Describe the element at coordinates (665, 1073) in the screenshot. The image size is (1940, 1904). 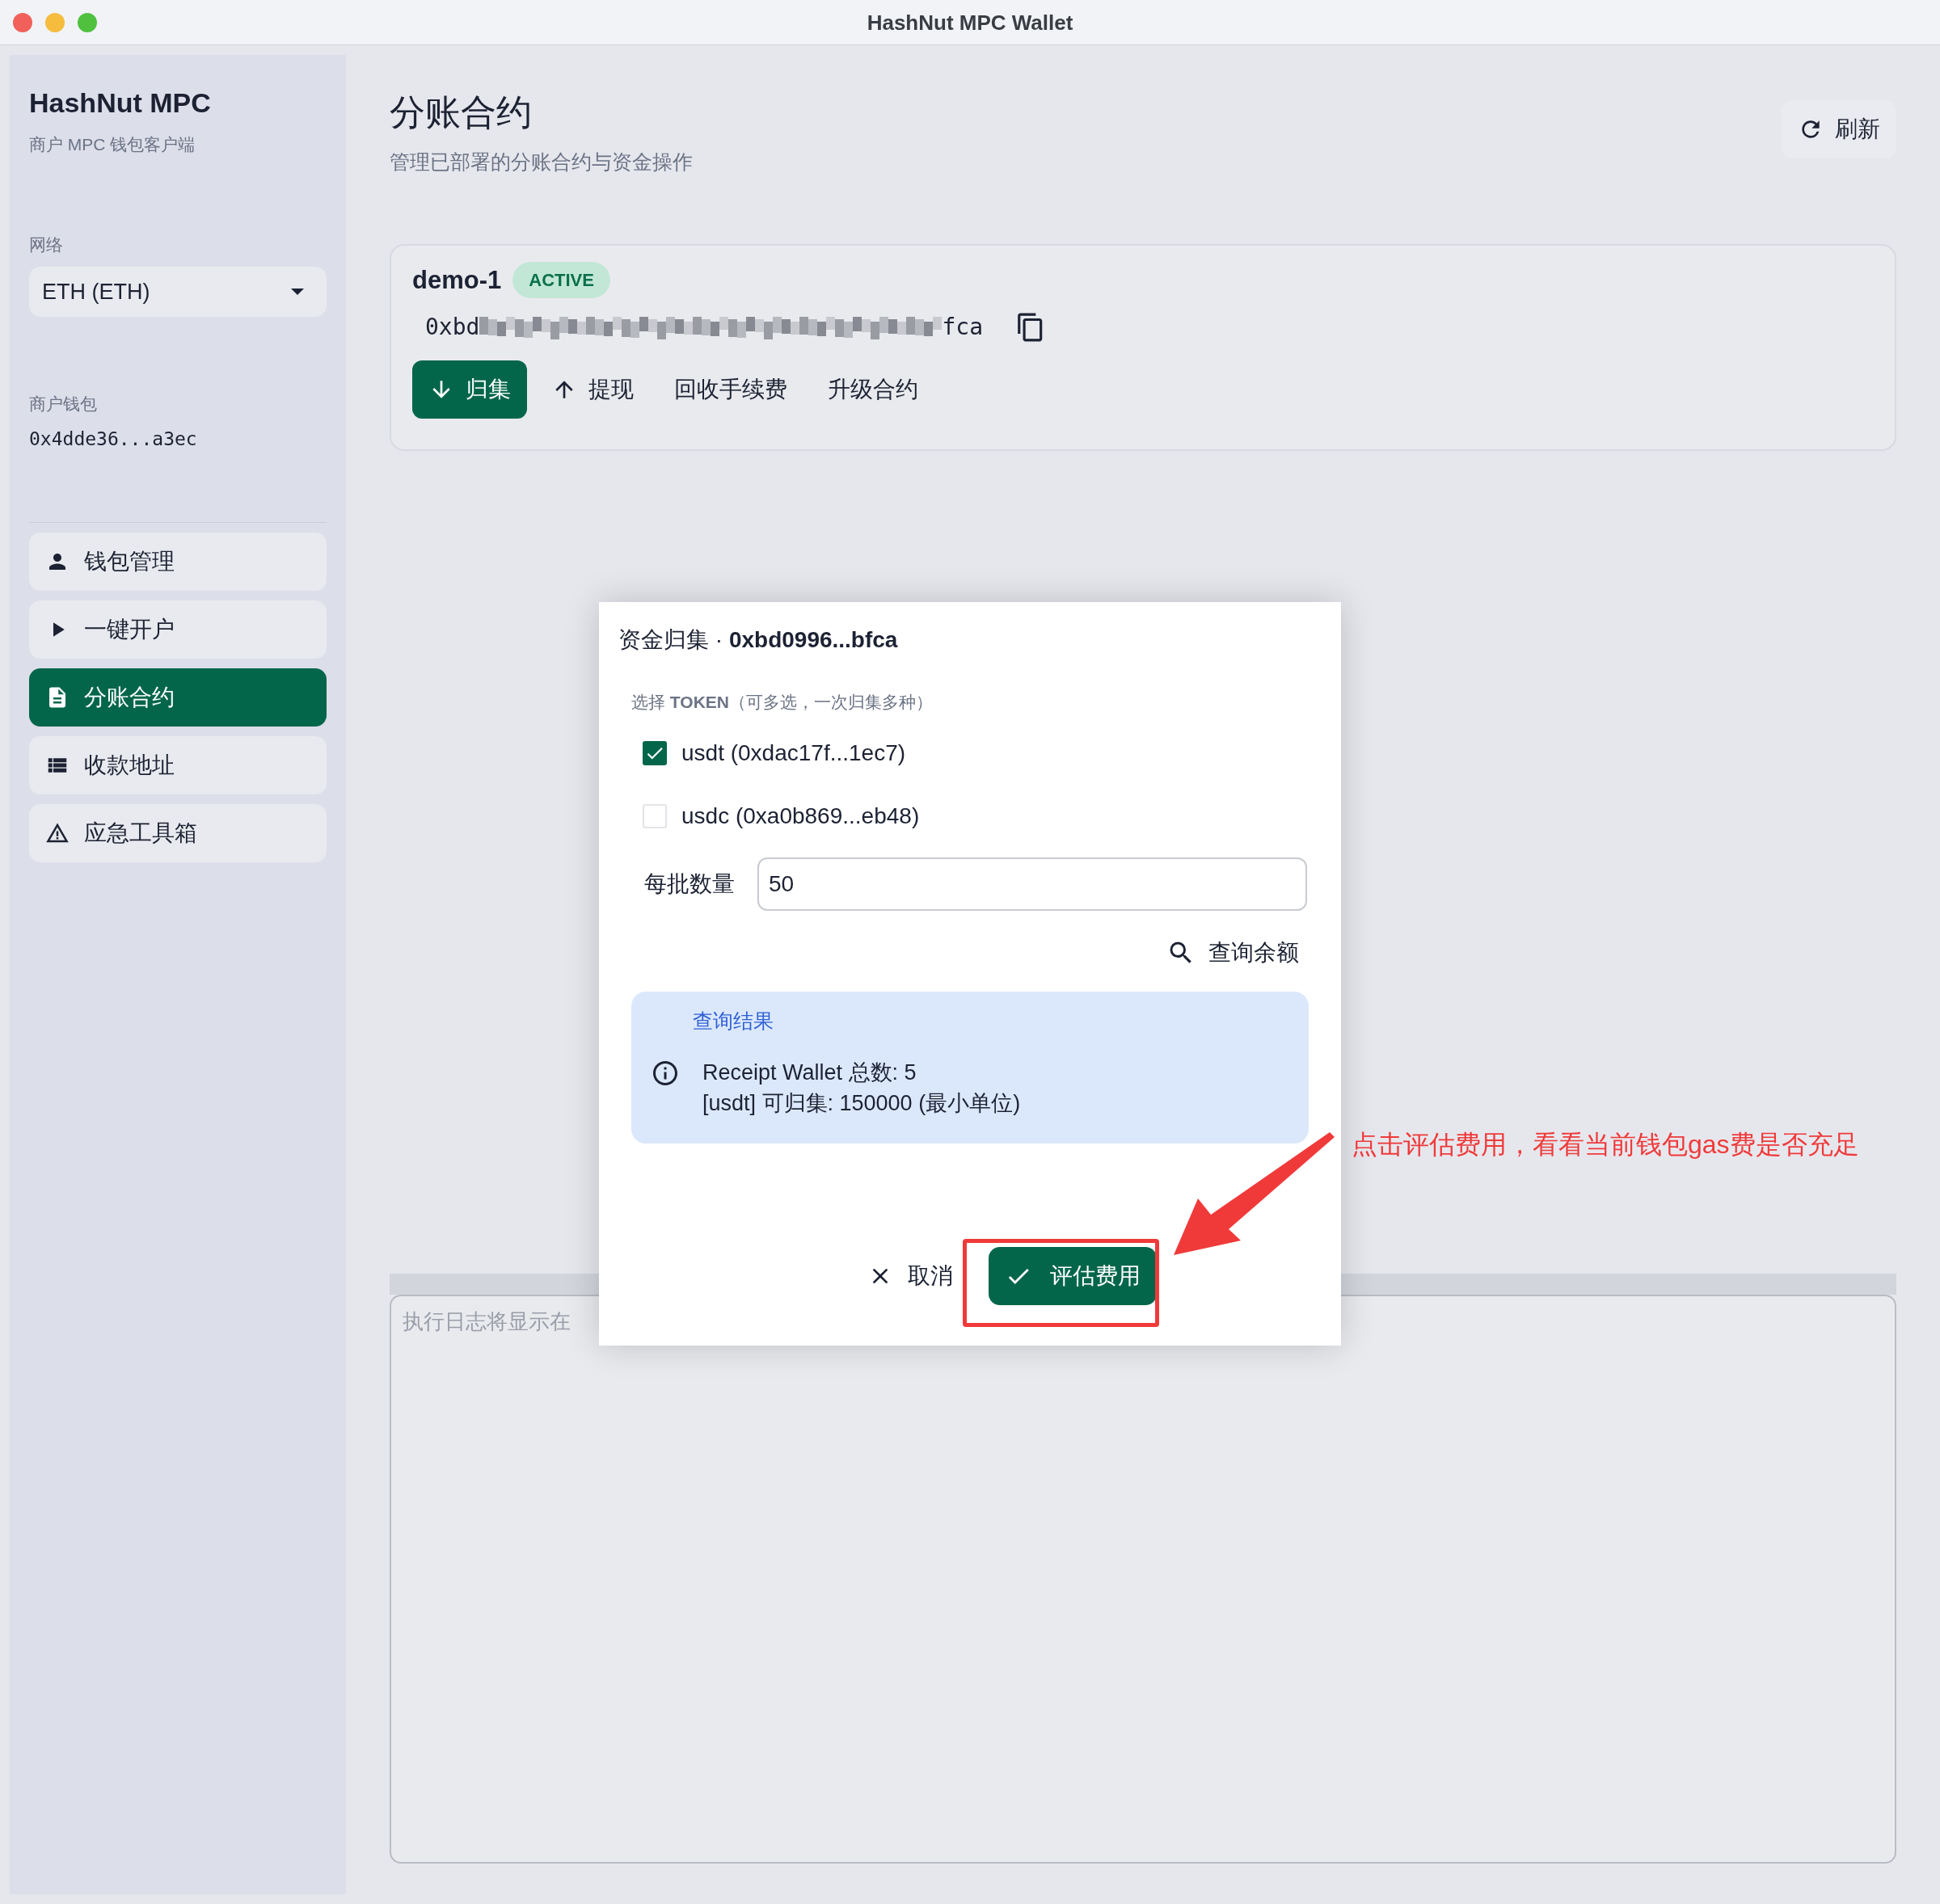
I see `info-icon` at that location.